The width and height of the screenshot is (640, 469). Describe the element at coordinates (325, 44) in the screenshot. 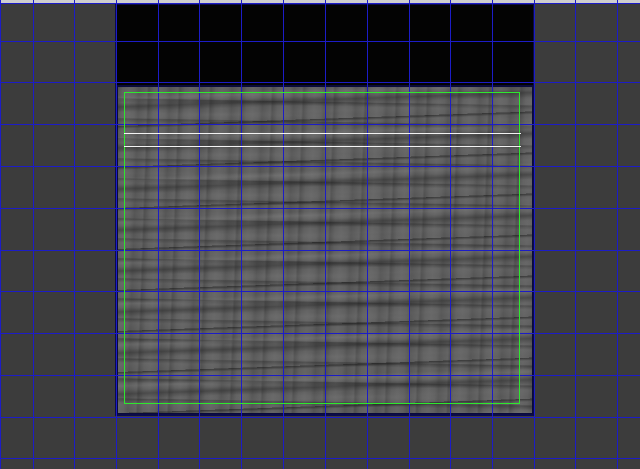

I see `empty-void-region` at that location.